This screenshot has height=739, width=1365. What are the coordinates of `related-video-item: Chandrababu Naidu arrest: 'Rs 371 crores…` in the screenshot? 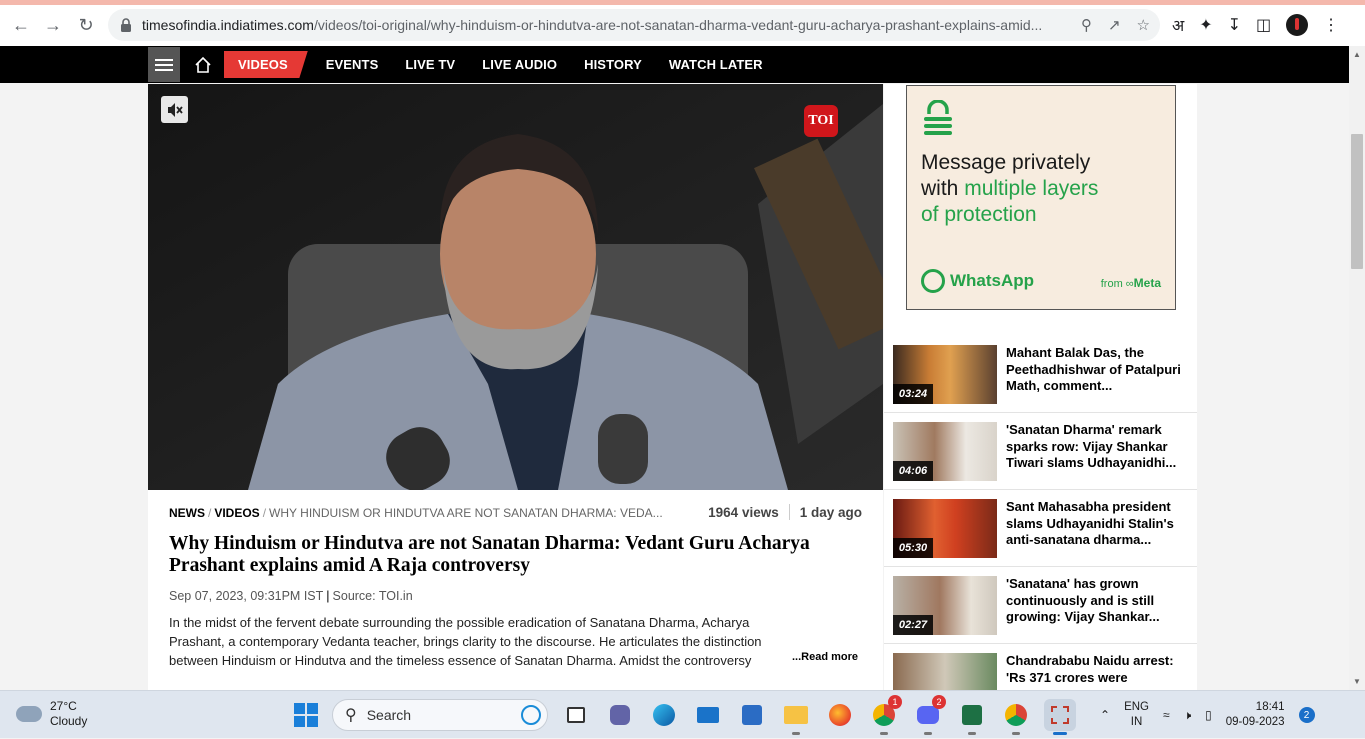 It's located at (1040, 667).